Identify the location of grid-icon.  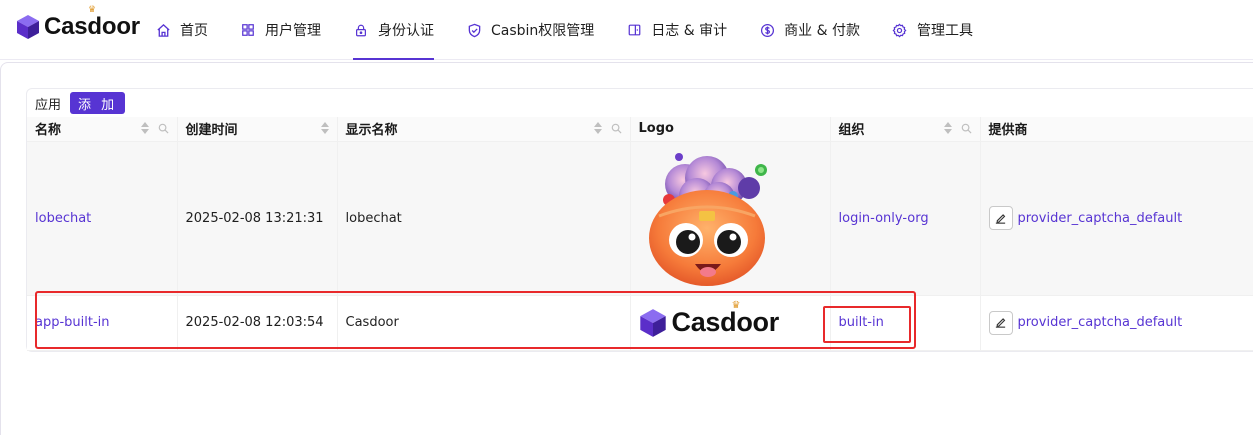
(248, 30).